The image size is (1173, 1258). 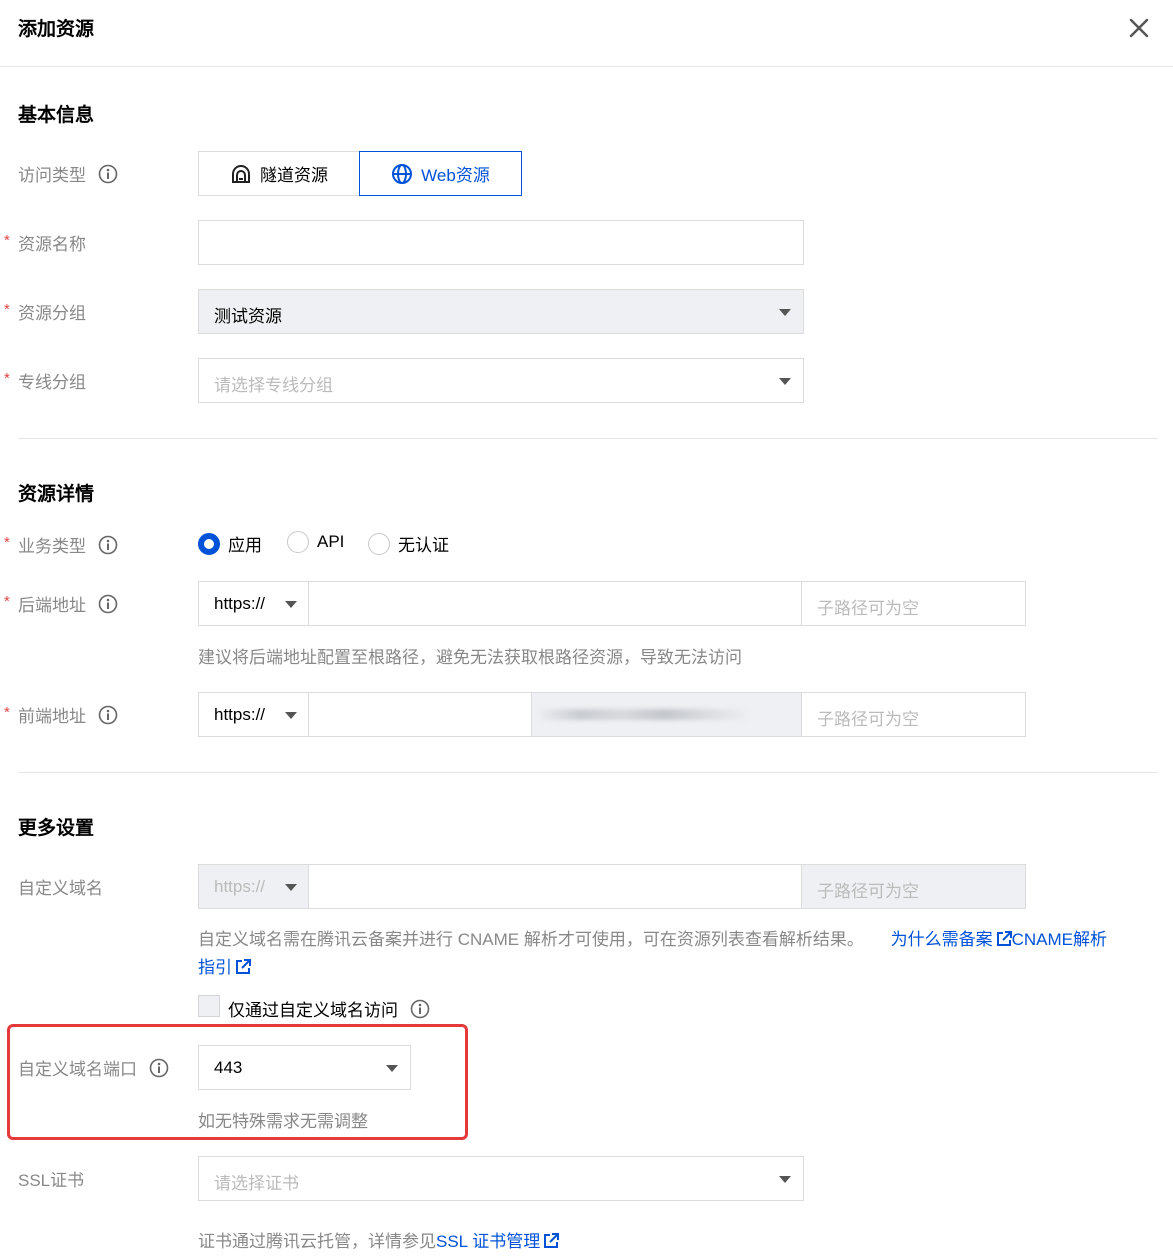 I want to click on redacted-domain, so click(x=643, y=714).